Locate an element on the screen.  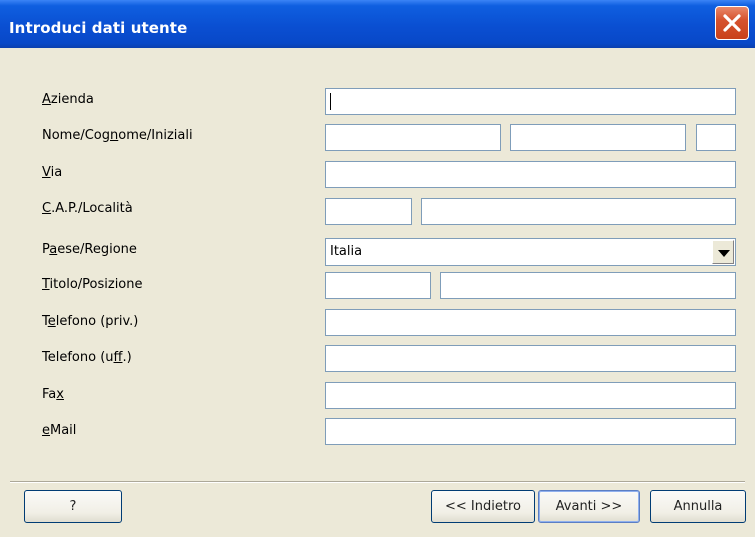
label-telefono-priv: Telefono (priv.) is located at coordinates (90, 321).